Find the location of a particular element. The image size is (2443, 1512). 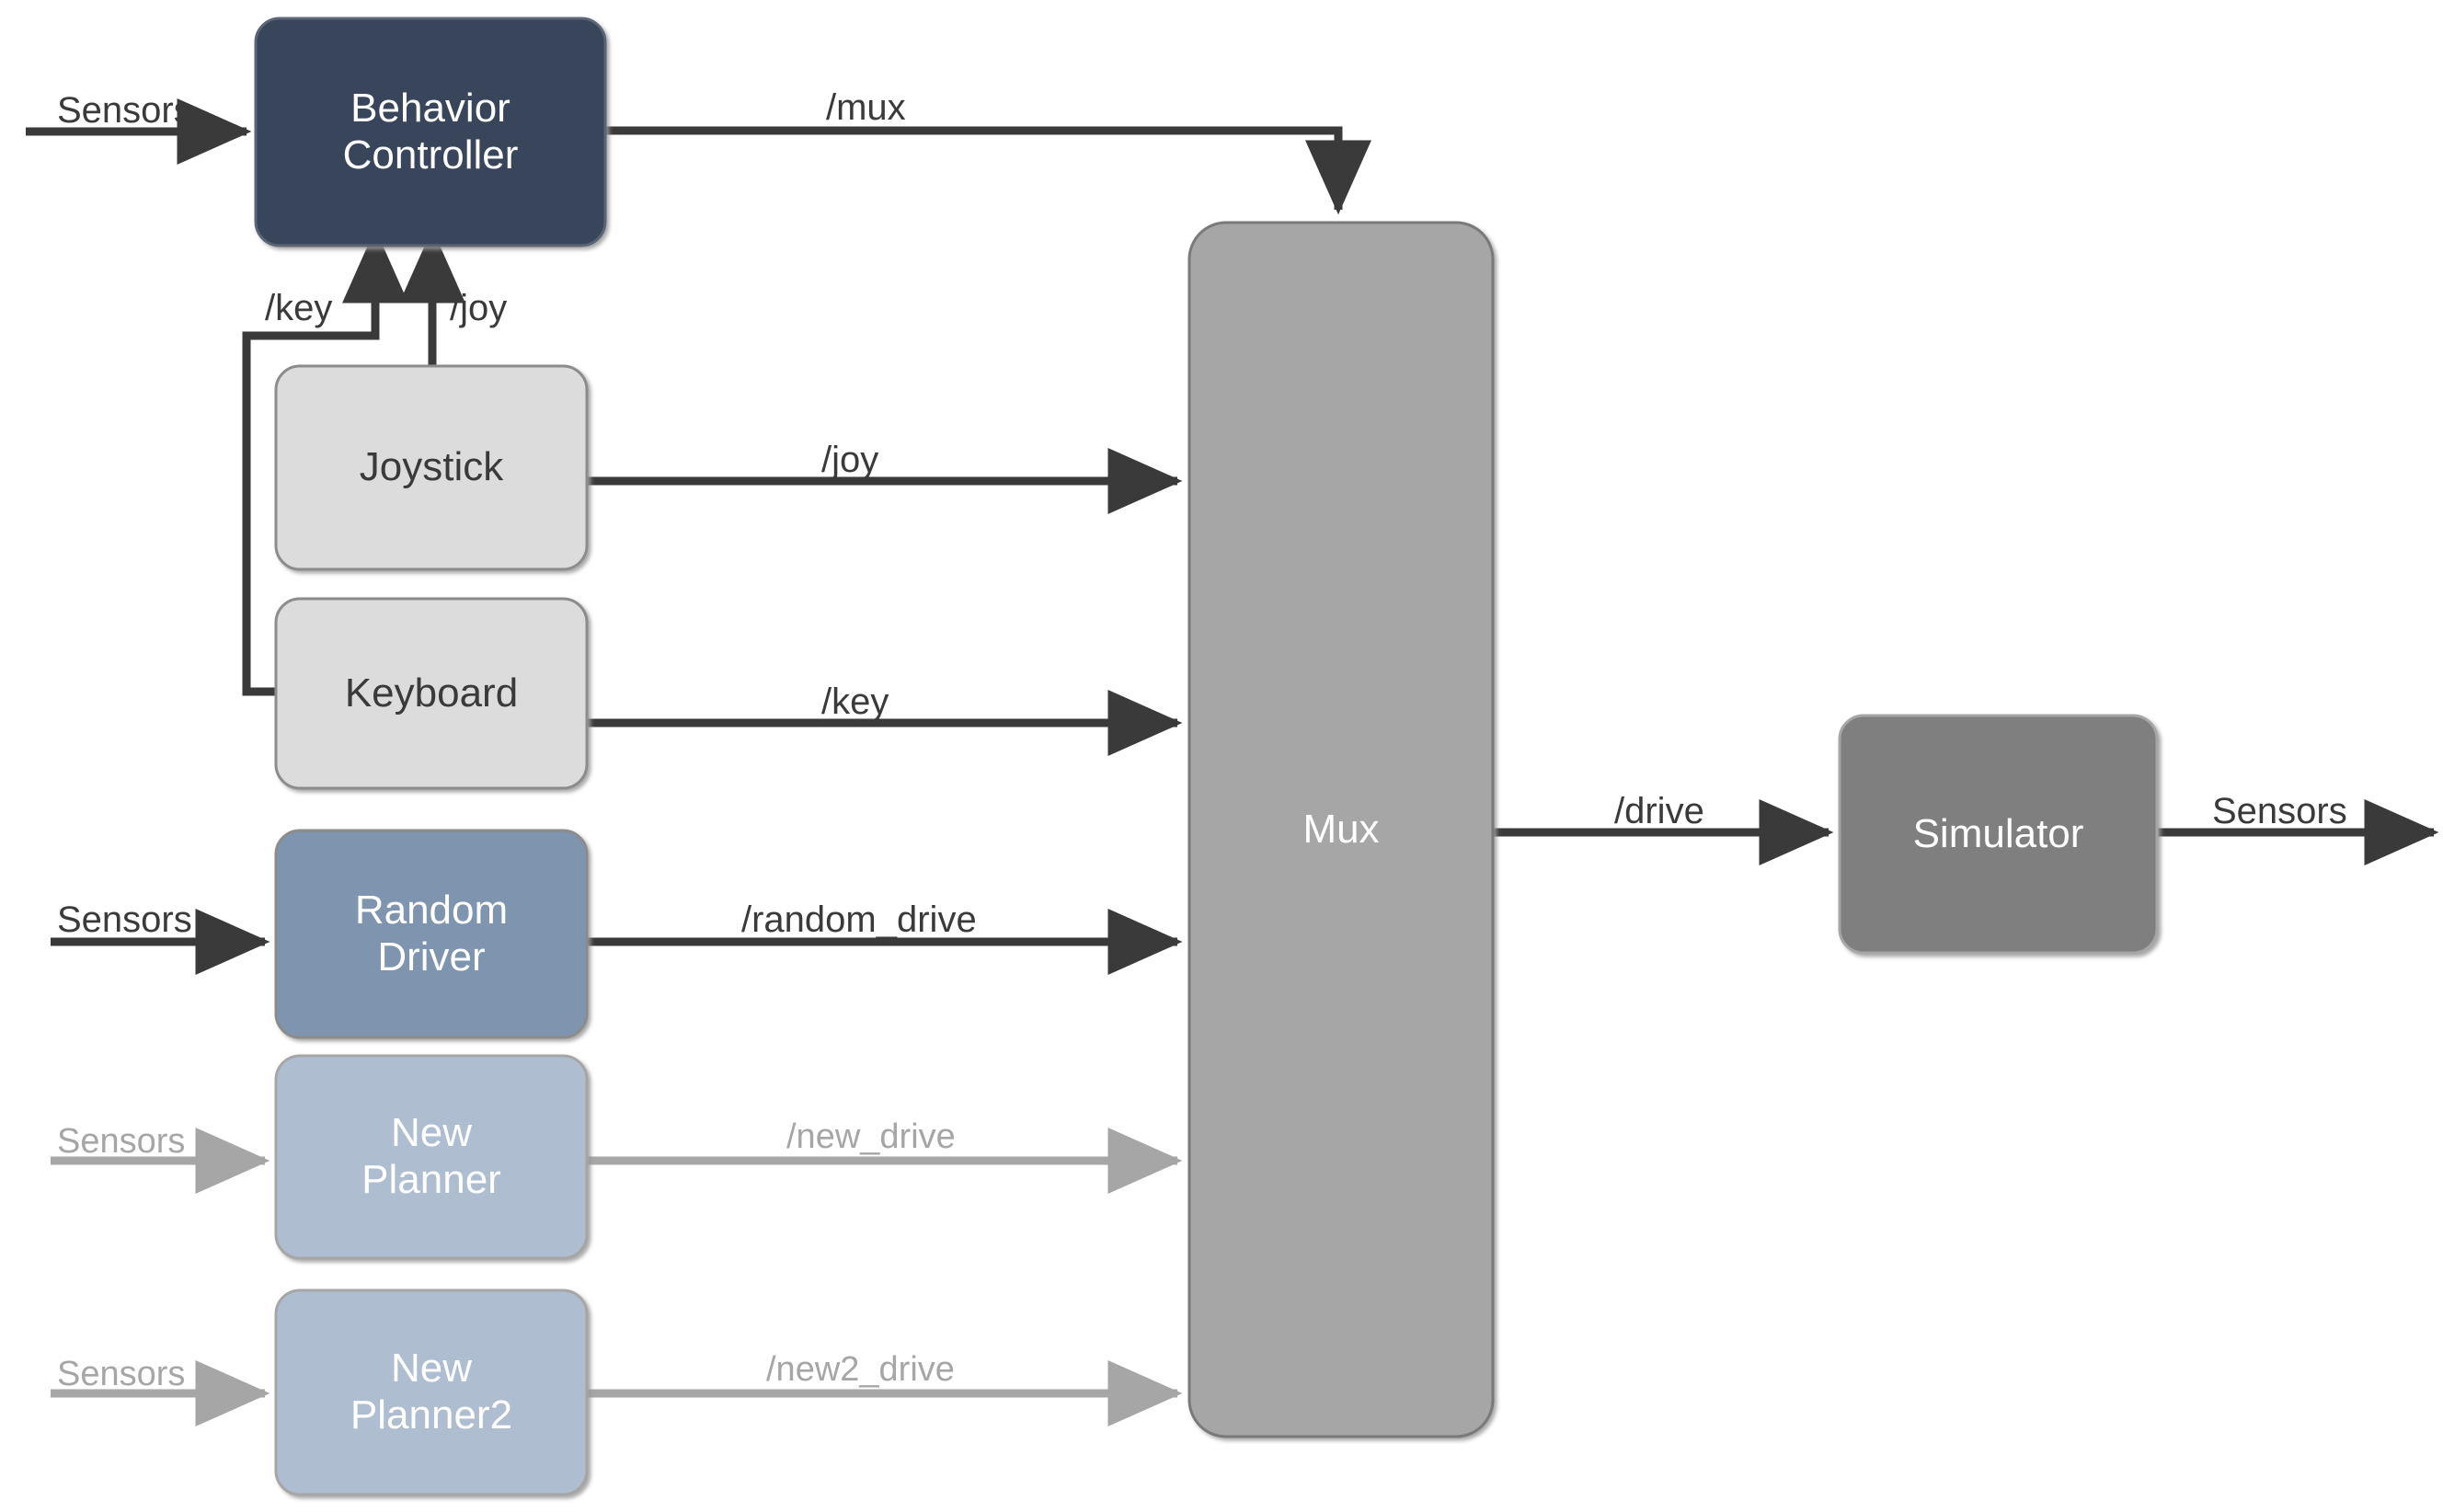

edge-behavior-controller-to-mux is located at coordinates (988, 170).